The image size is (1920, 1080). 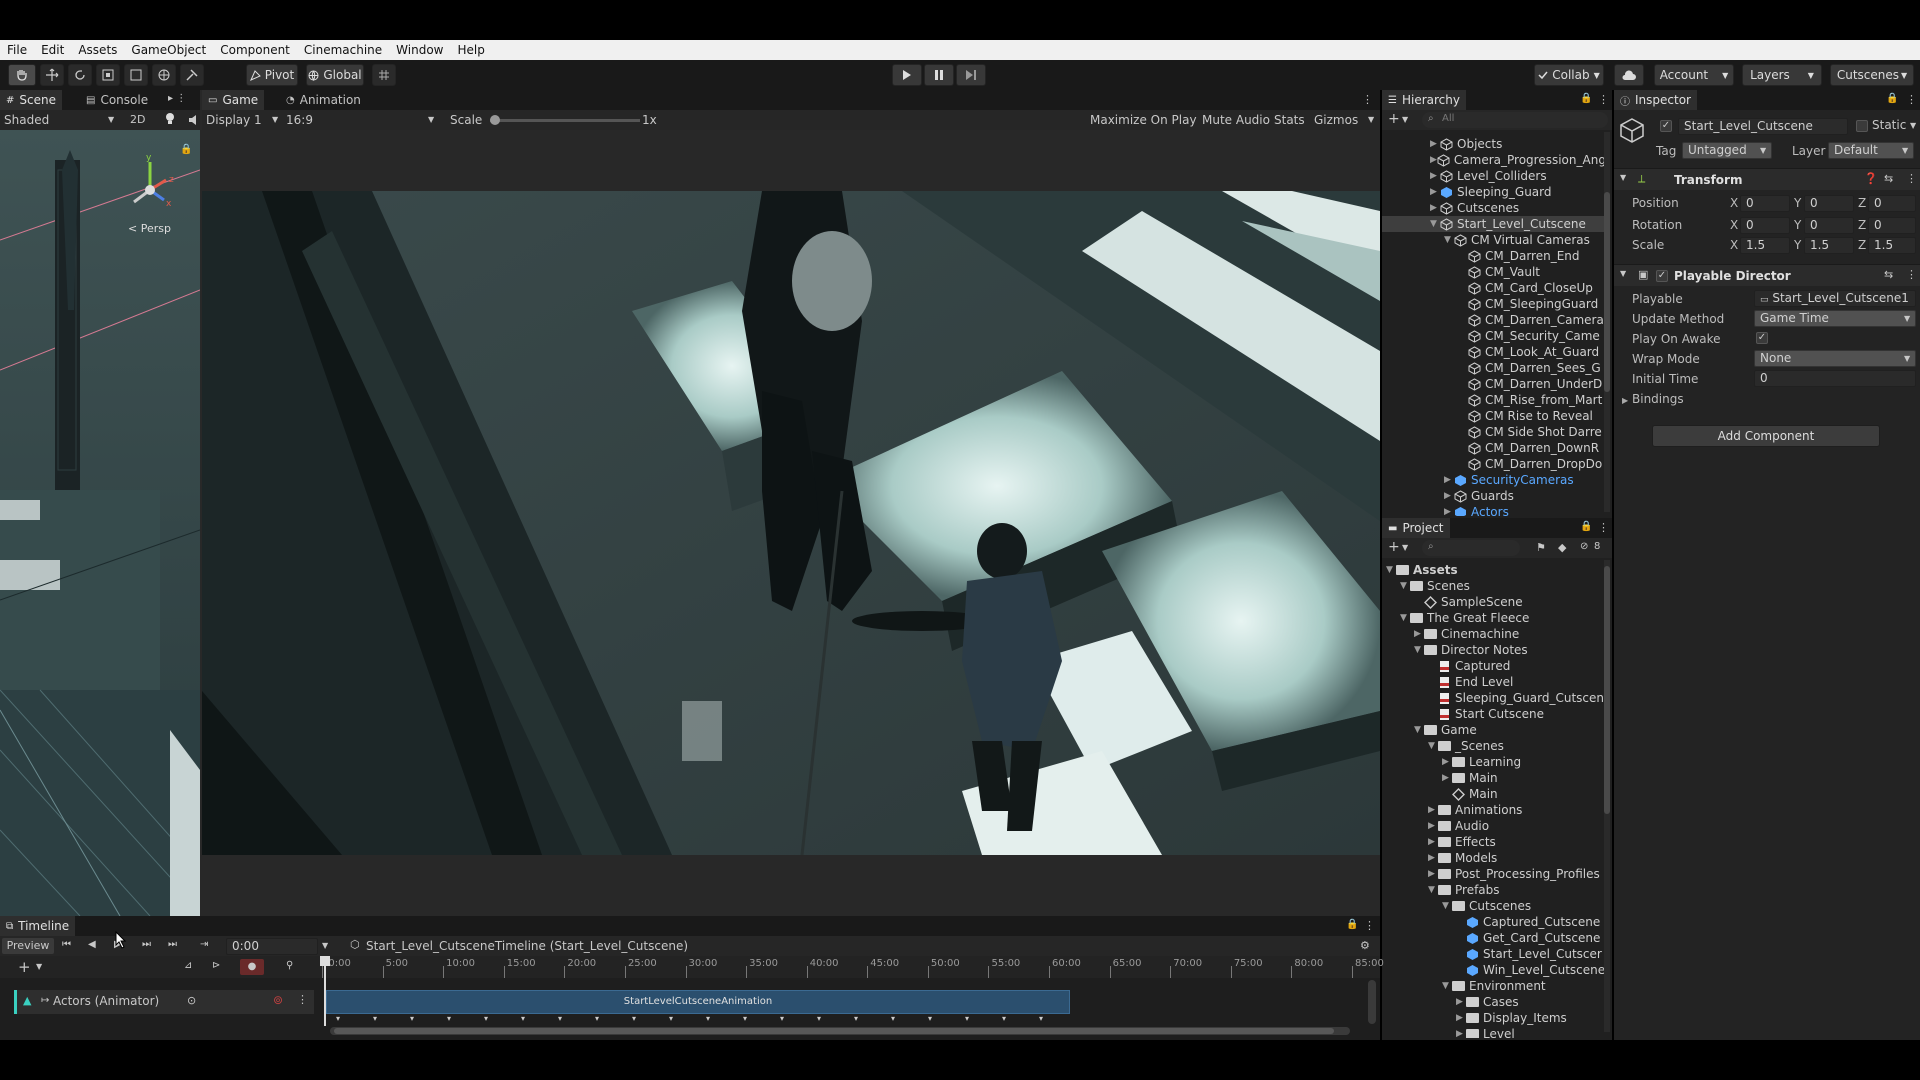 What do you see at coordinates (1888, 178) in the screenshot?
I see `preset-icon: ⇆` at bounding box center [1888, 178].